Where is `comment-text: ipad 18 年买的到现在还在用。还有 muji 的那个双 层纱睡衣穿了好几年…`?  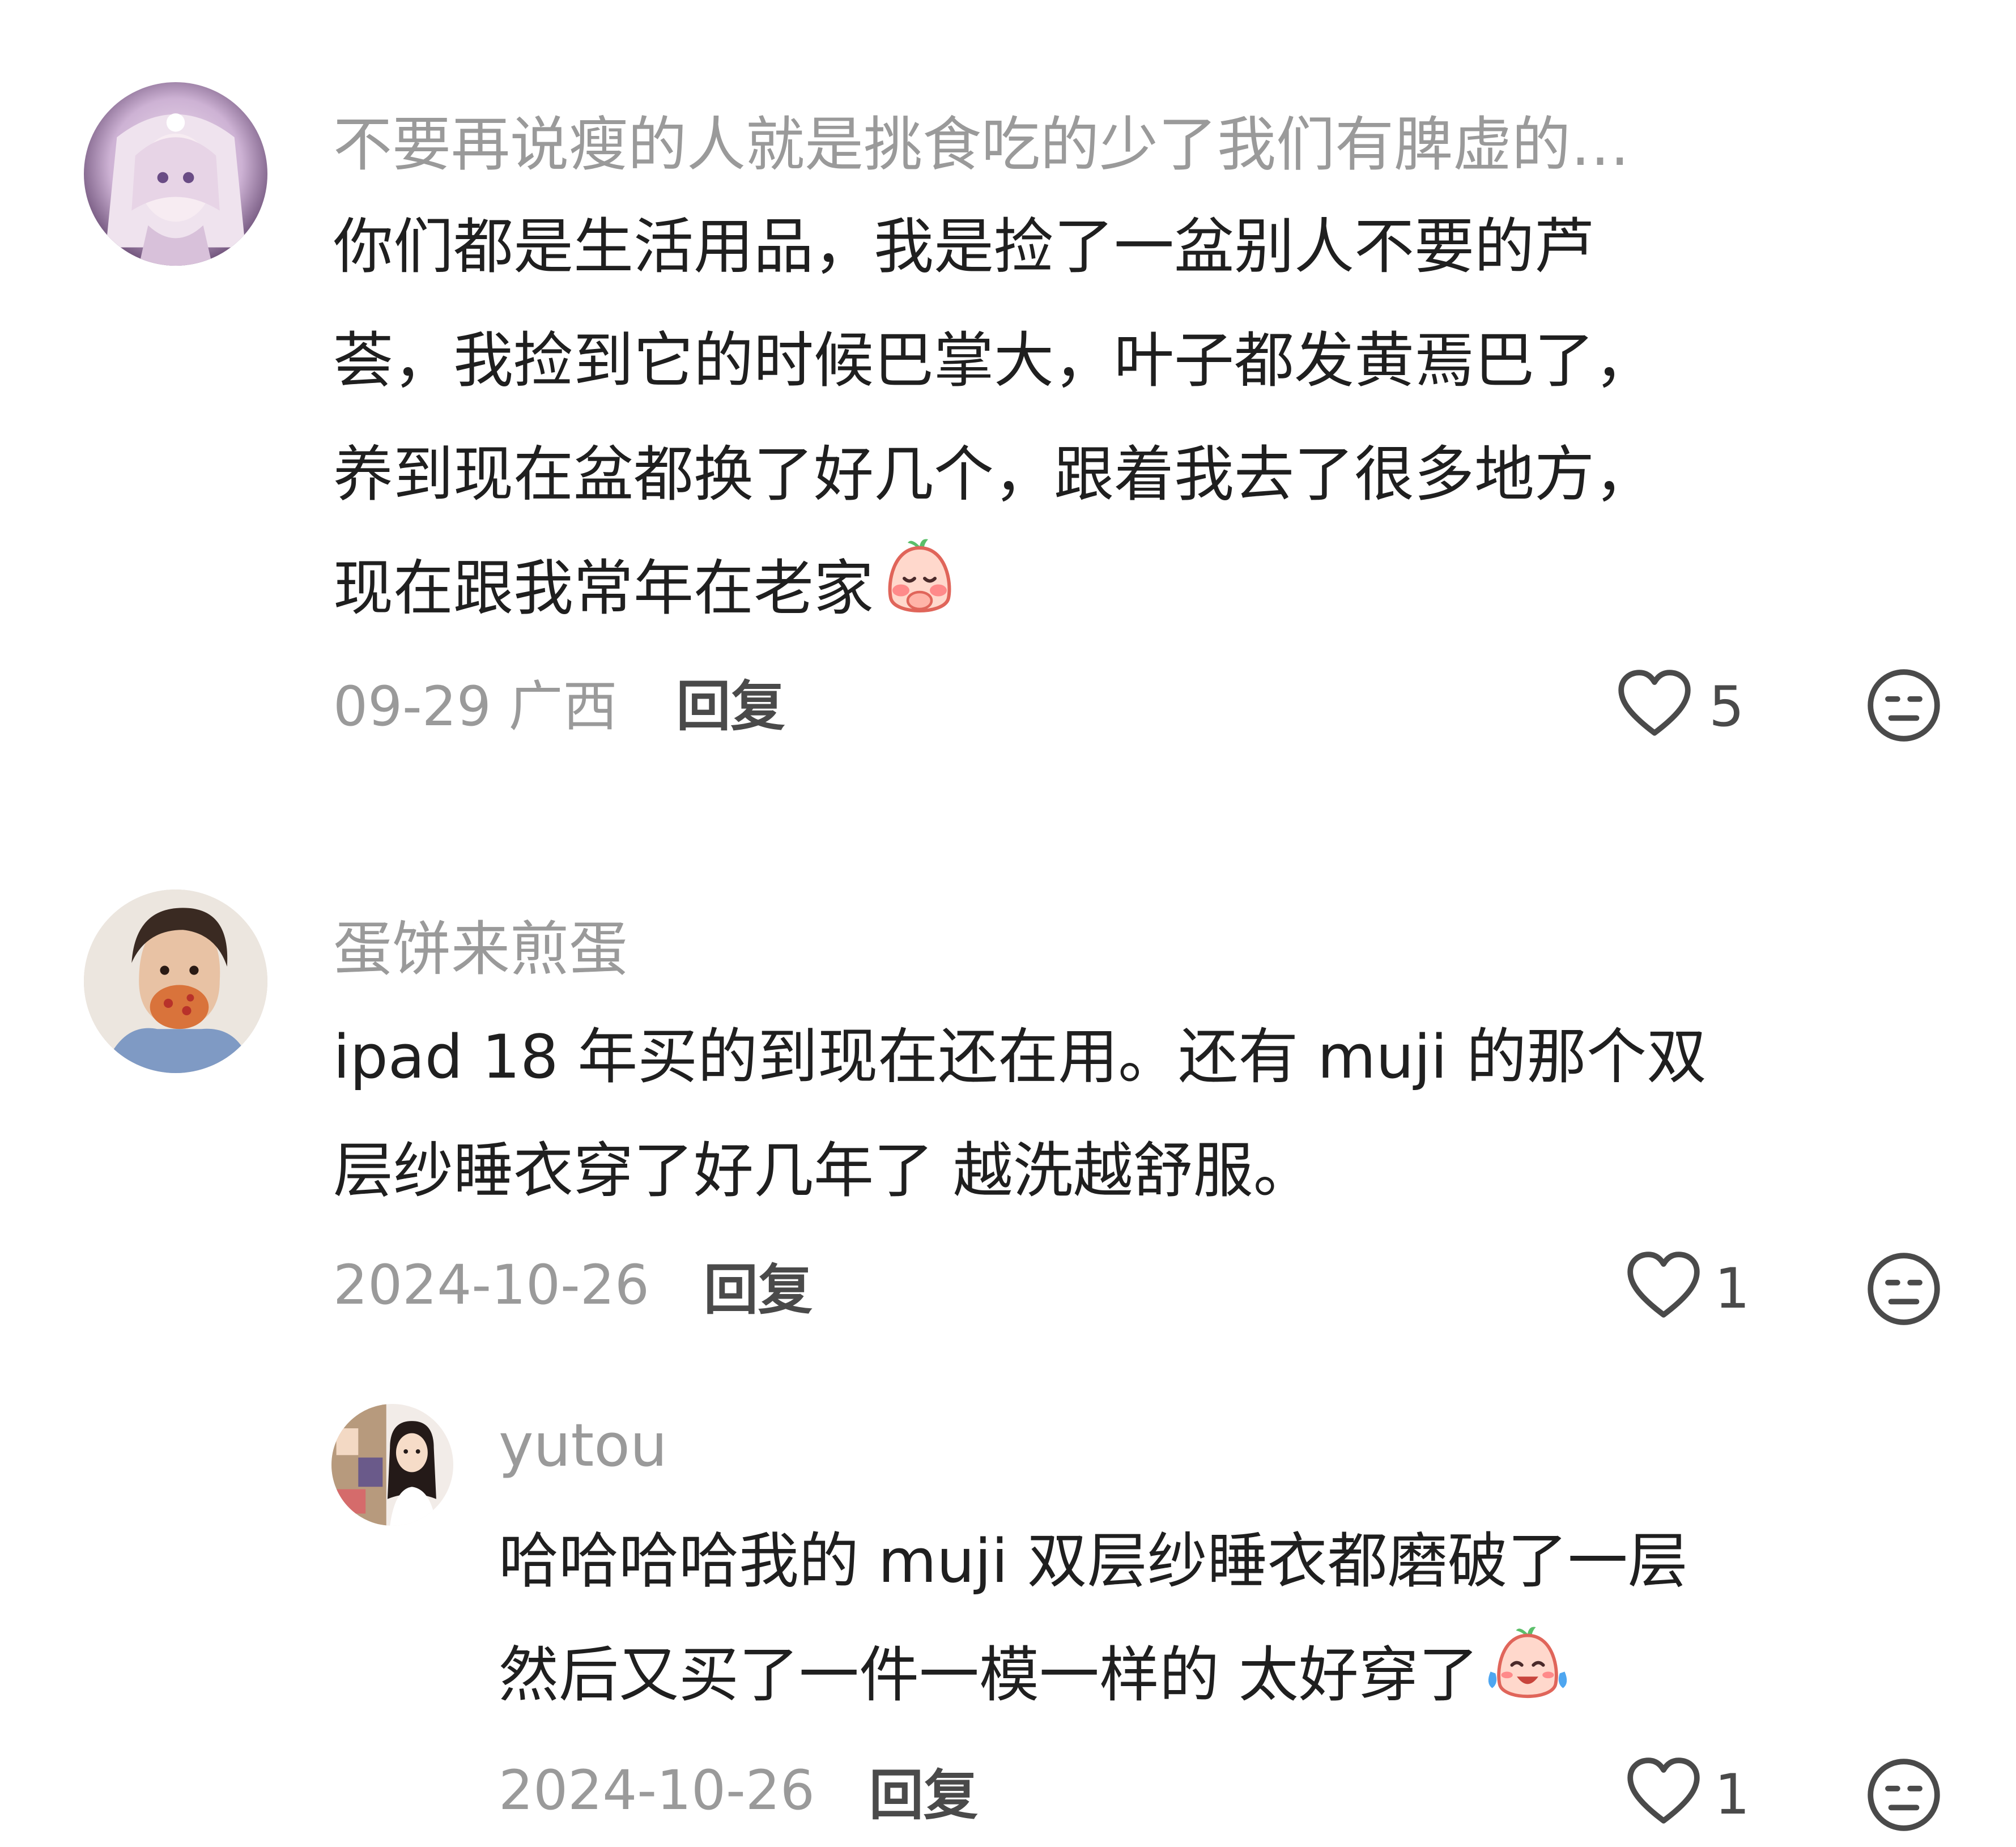
comment-text: ipad 18 年买的到现在还在用。还有 muji 的那个双 层纱睡衣穿了好几年… is located at coordinates (1143, 1114).